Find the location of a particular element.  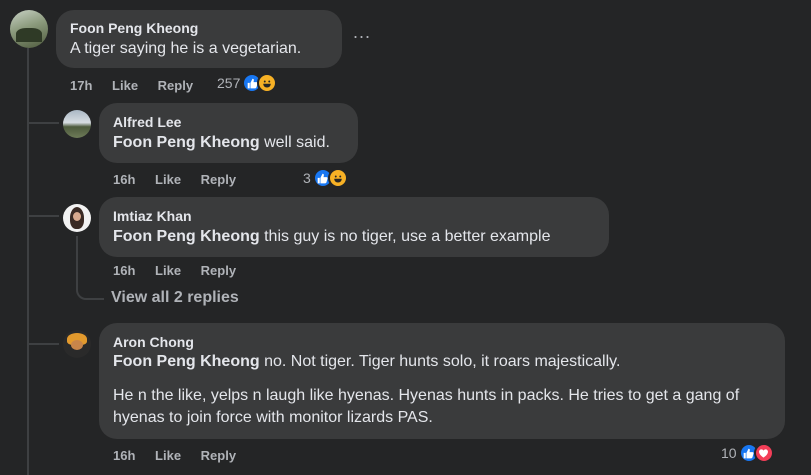

comment-body: well said. is located at coordinates (294, 142).